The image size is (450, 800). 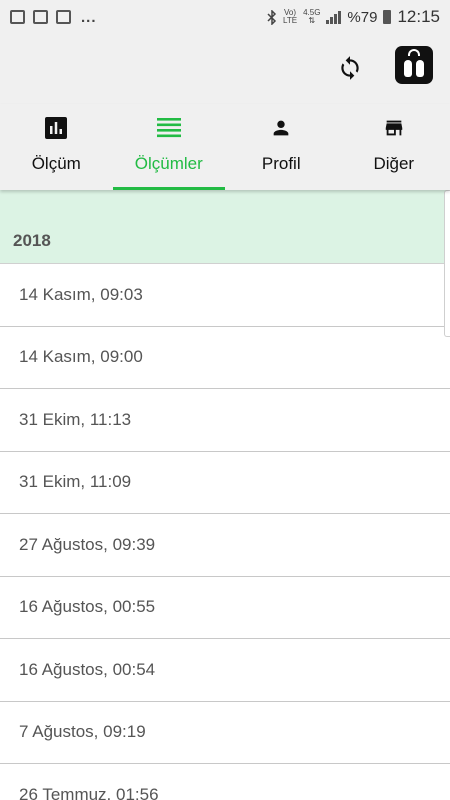 What do you see at coordinates (168, 147) in the screenshot?
I see `tab-olcumler: Ölçümler` at bounding box center [168, 147].